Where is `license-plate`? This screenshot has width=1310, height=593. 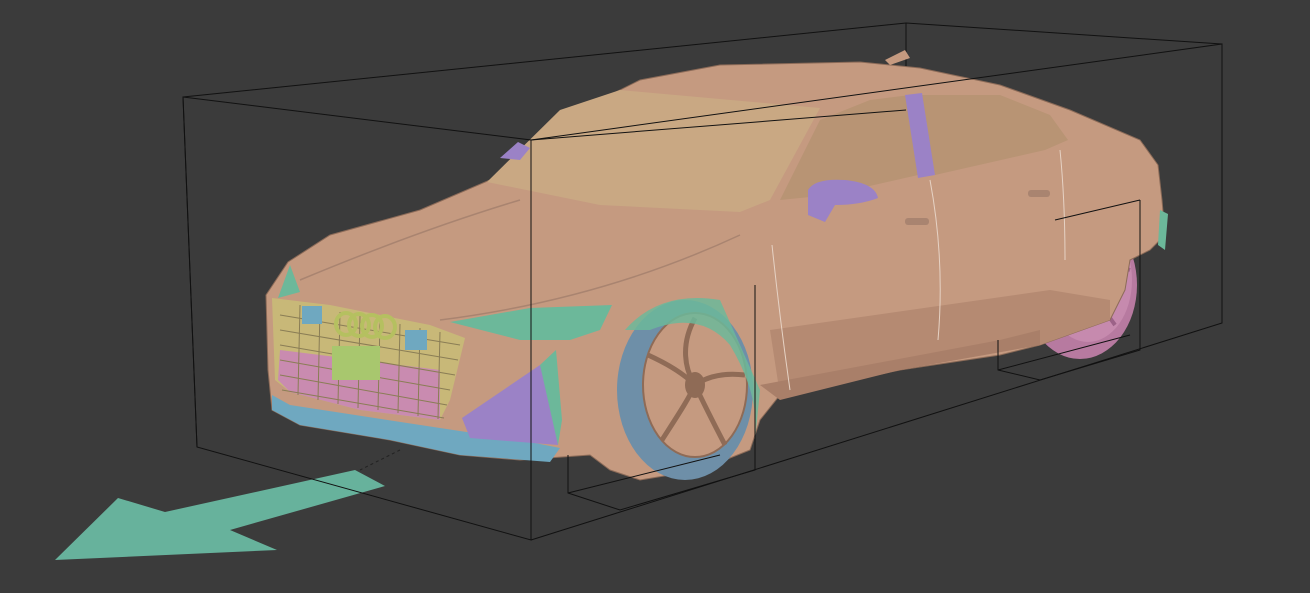 license-plate is located at coordinates (356, 363).